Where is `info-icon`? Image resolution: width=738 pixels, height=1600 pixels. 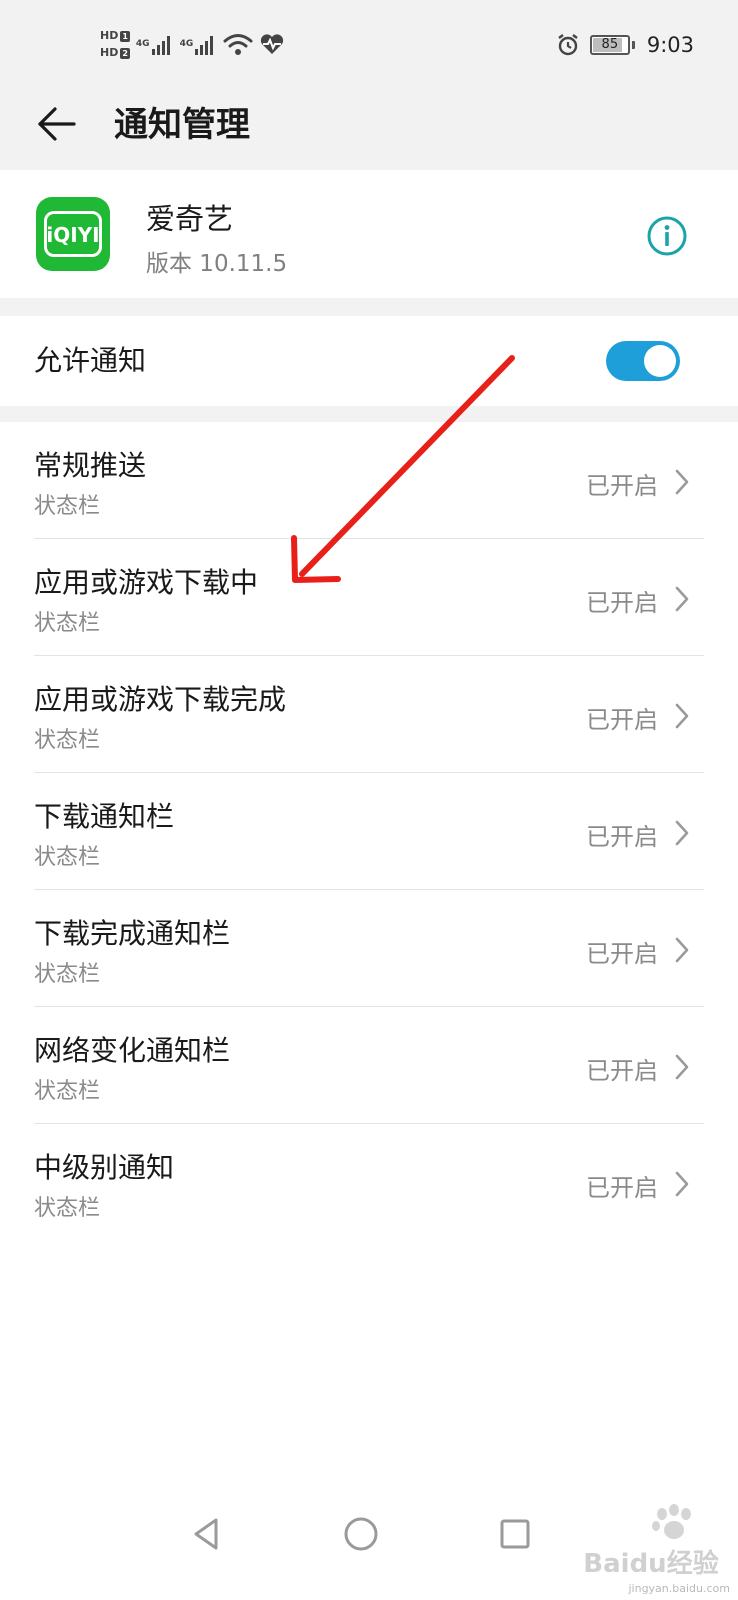
info-icon is located at coordinates (667, 236).